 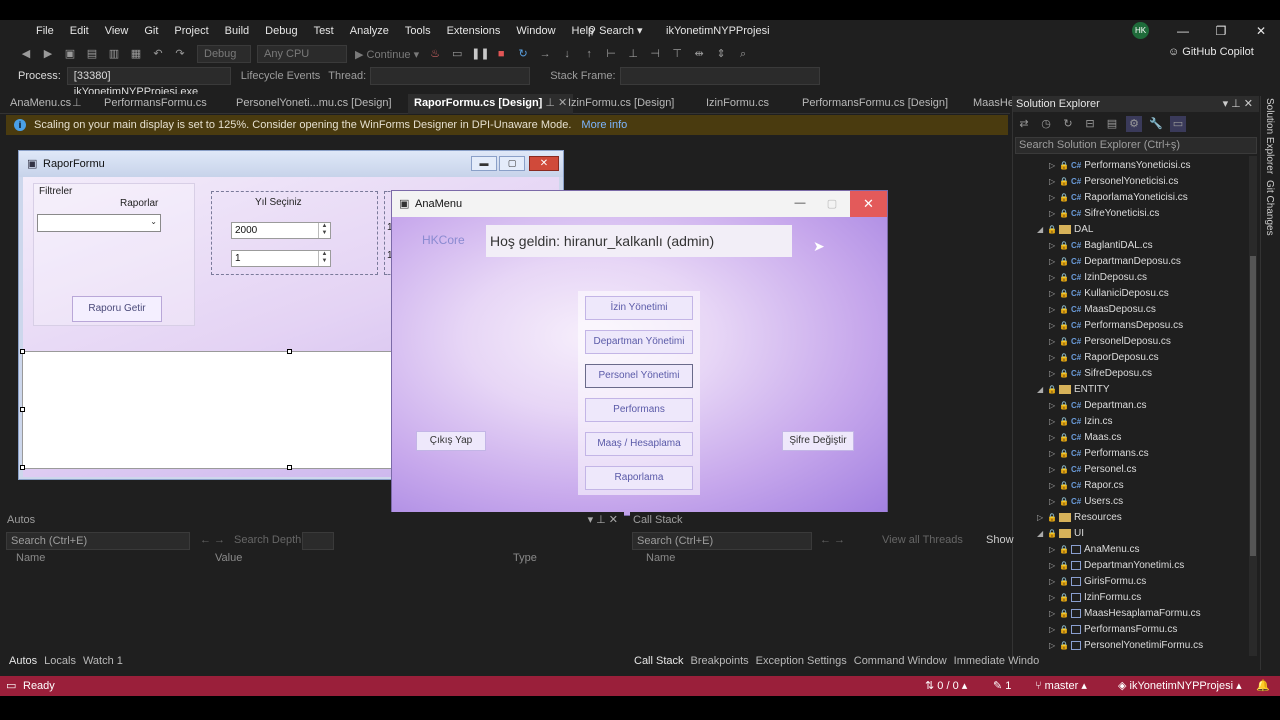 I want to click on tab-performansformu-cs: PerformansFormu.cs, so click(x=155, y=104).